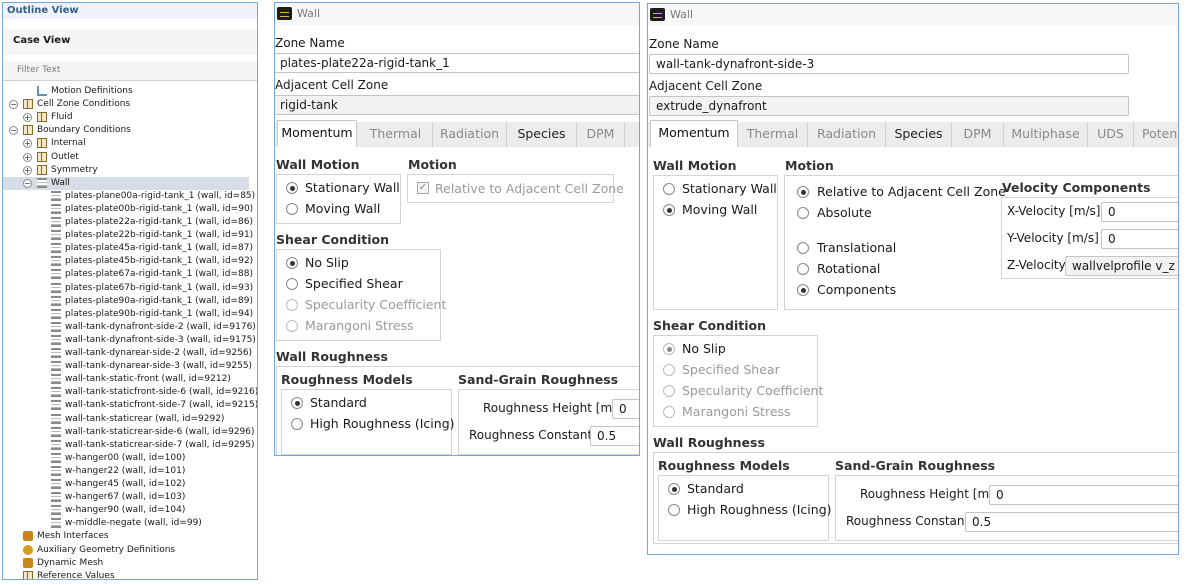 Image resolution: width=1186 pixels, height=585 pixels. Describe the element at coordinates (803, 192) in the screenshot. I see `relative-radio` at that location.